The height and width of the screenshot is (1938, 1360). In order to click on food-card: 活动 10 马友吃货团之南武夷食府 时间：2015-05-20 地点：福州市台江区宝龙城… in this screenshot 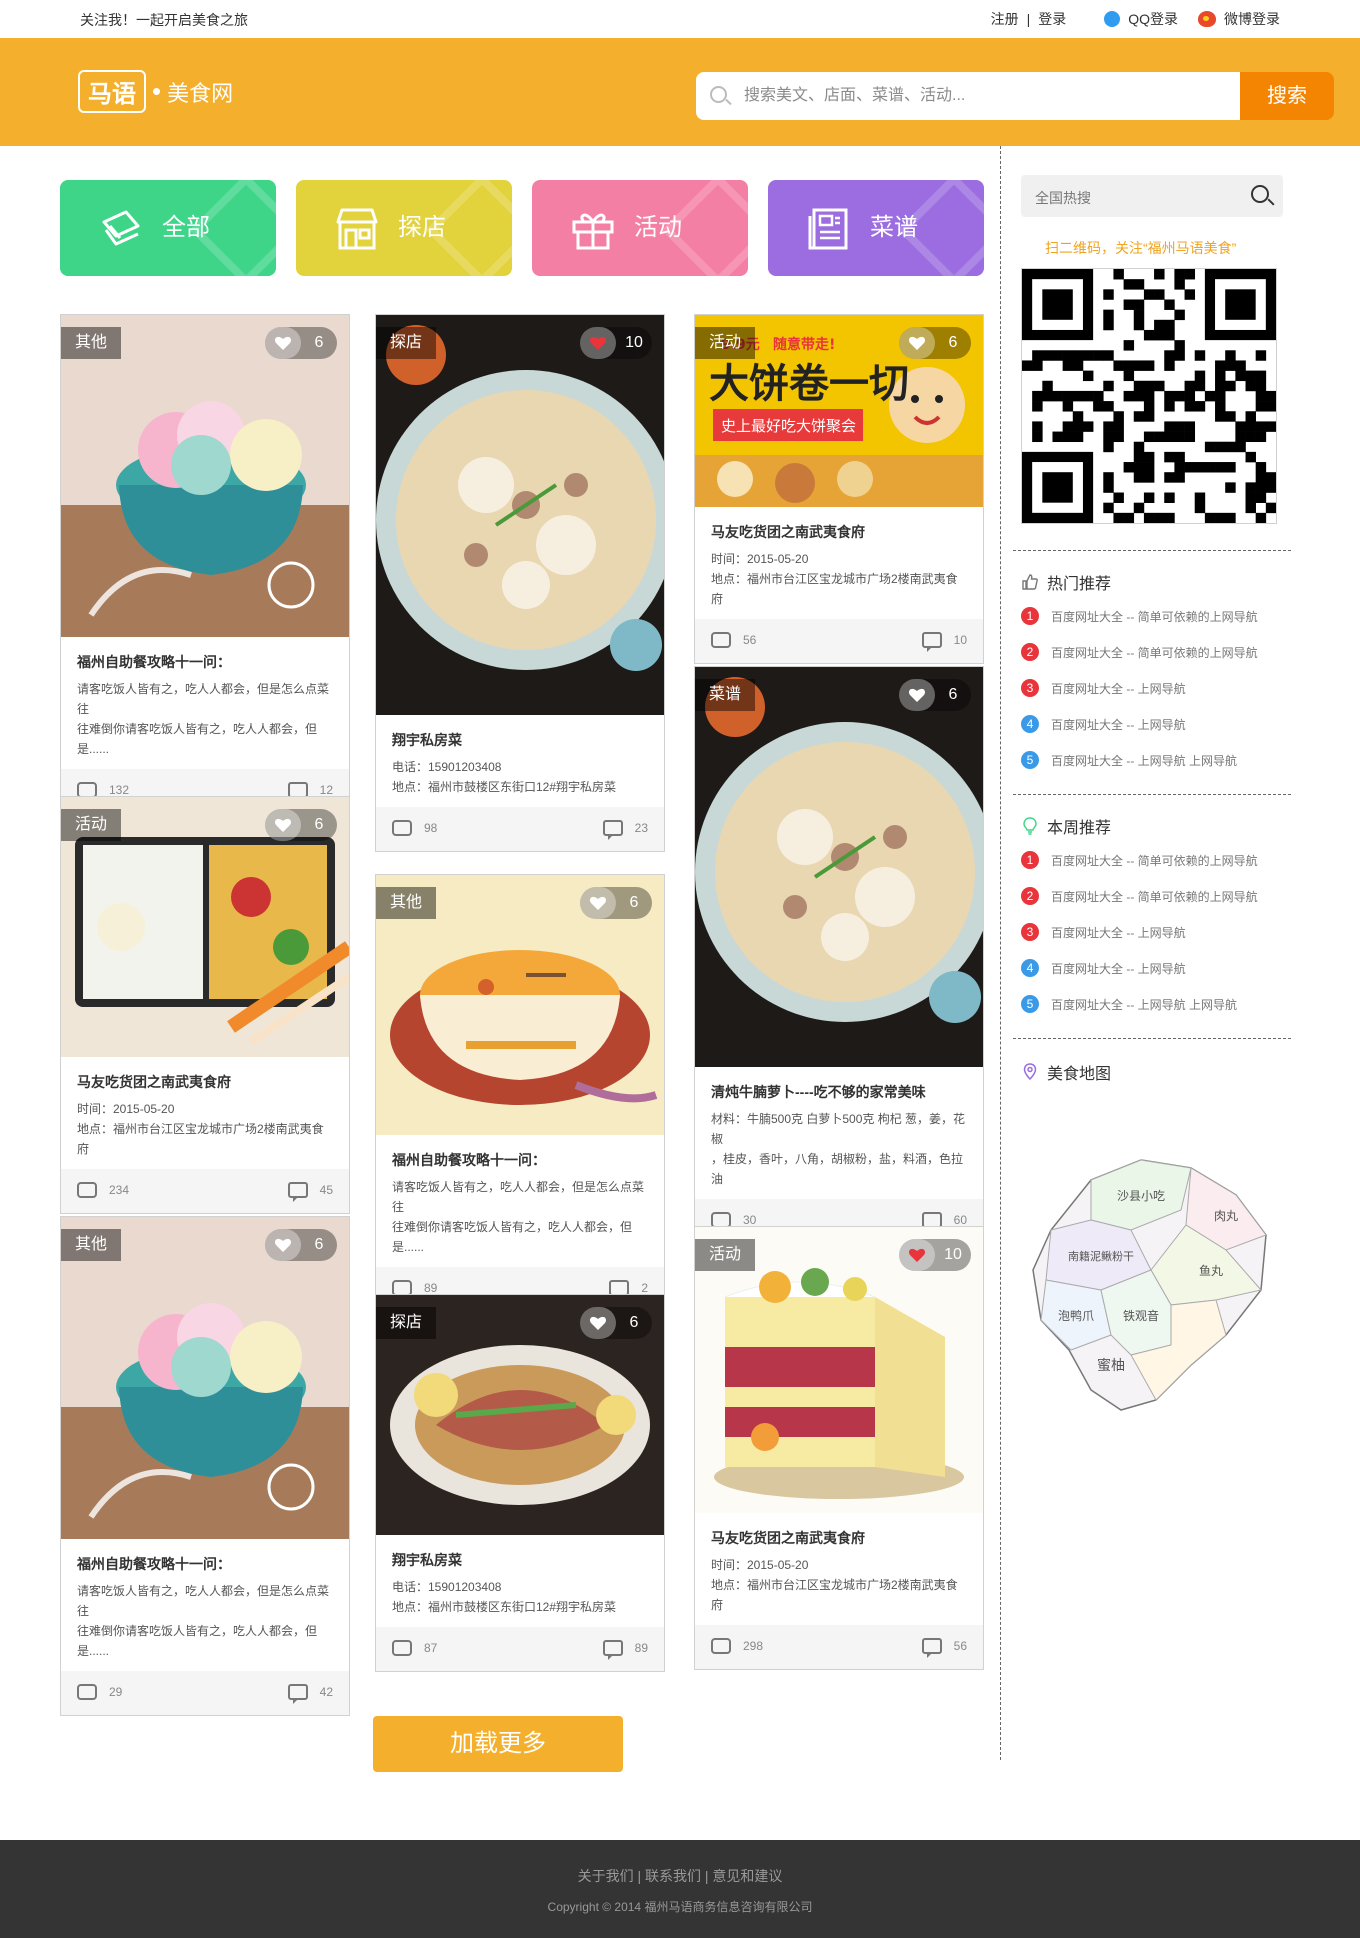, I will do `click(839, 1448)`.